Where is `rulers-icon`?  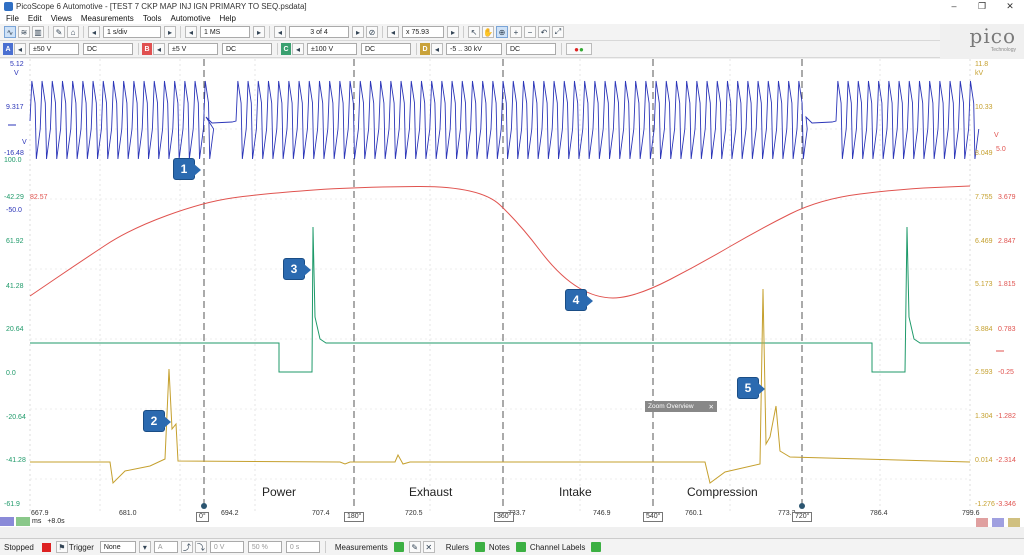 rulers-icon is located at coordinates (479, 547).